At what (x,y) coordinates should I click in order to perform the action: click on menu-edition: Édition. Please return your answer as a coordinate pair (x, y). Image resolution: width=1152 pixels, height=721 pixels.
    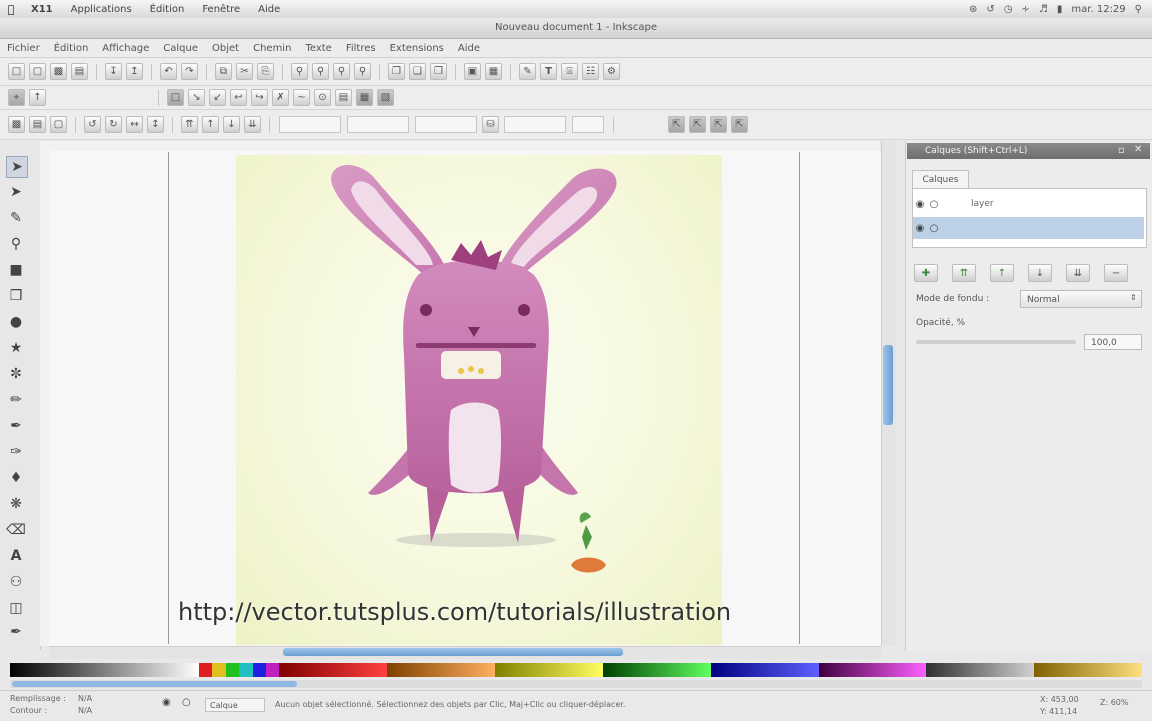
    Looking at the image, I should click on (71, 48).